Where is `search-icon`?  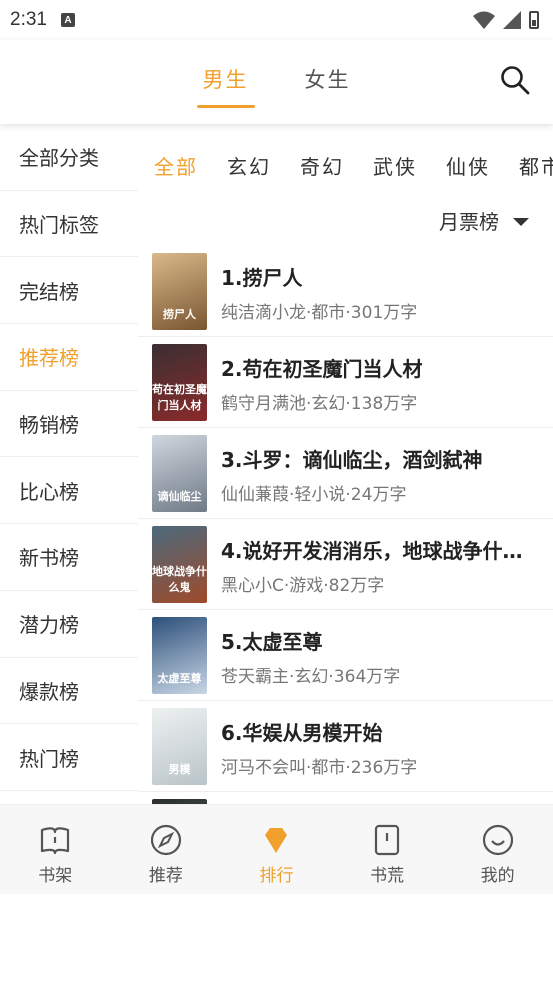 search-icon is located at coordinates (515, 80).